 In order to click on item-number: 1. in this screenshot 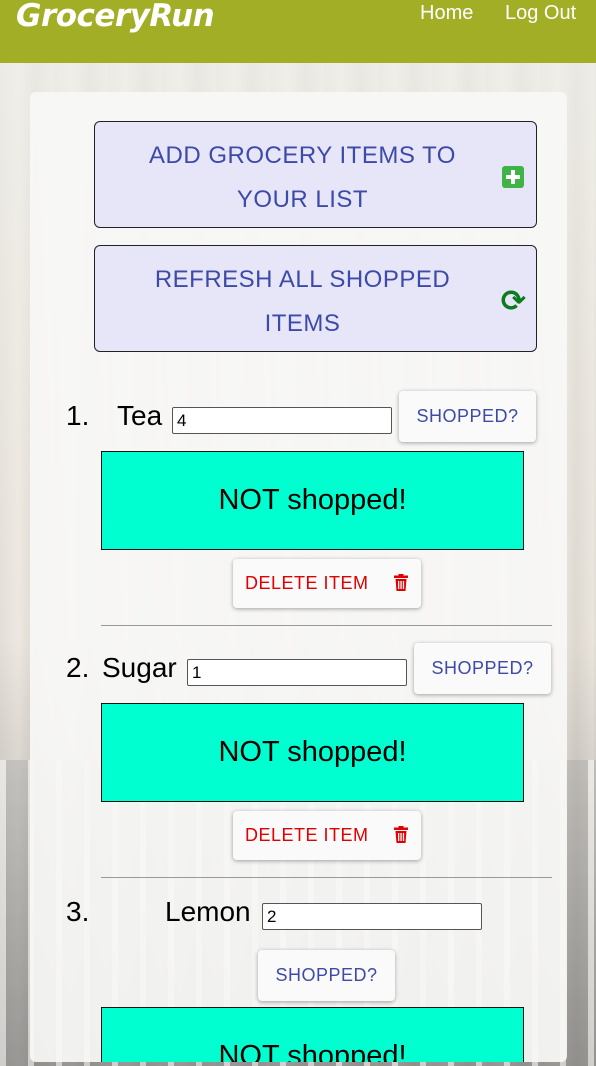, I will do `click(78, 415)`.